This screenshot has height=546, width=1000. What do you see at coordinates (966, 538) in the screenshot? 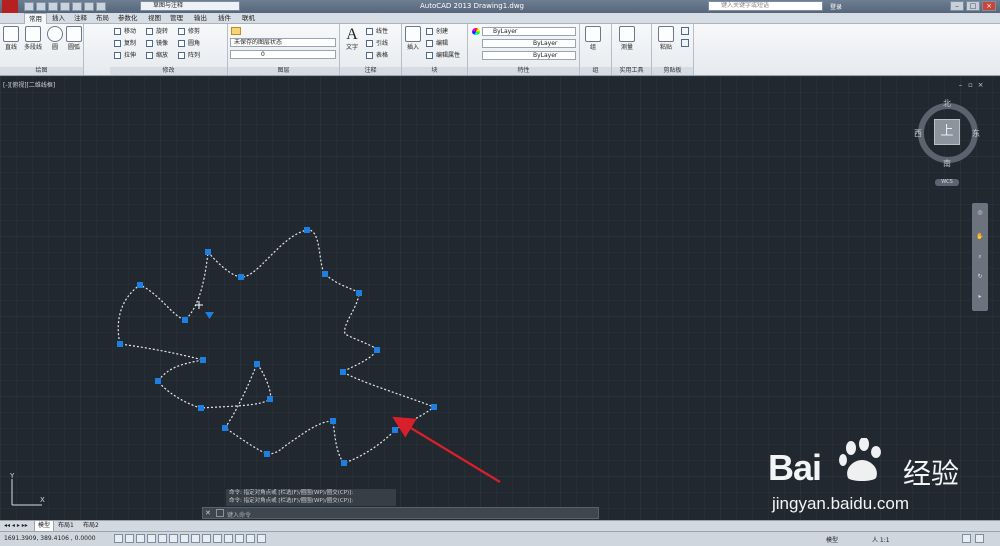
I see `workspace-switch-icon` at bounding box center [966, 538].